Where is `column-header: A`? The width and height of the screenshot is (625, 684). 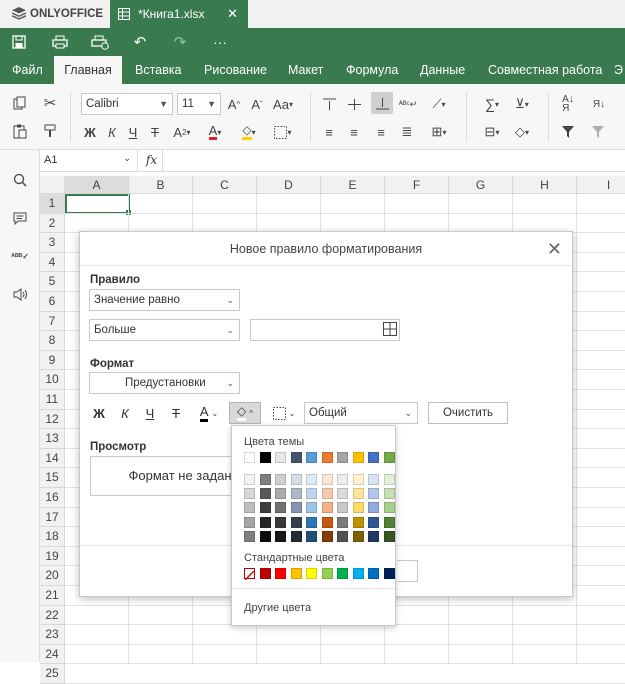 column-header: A is located at coordinates (97, 185).